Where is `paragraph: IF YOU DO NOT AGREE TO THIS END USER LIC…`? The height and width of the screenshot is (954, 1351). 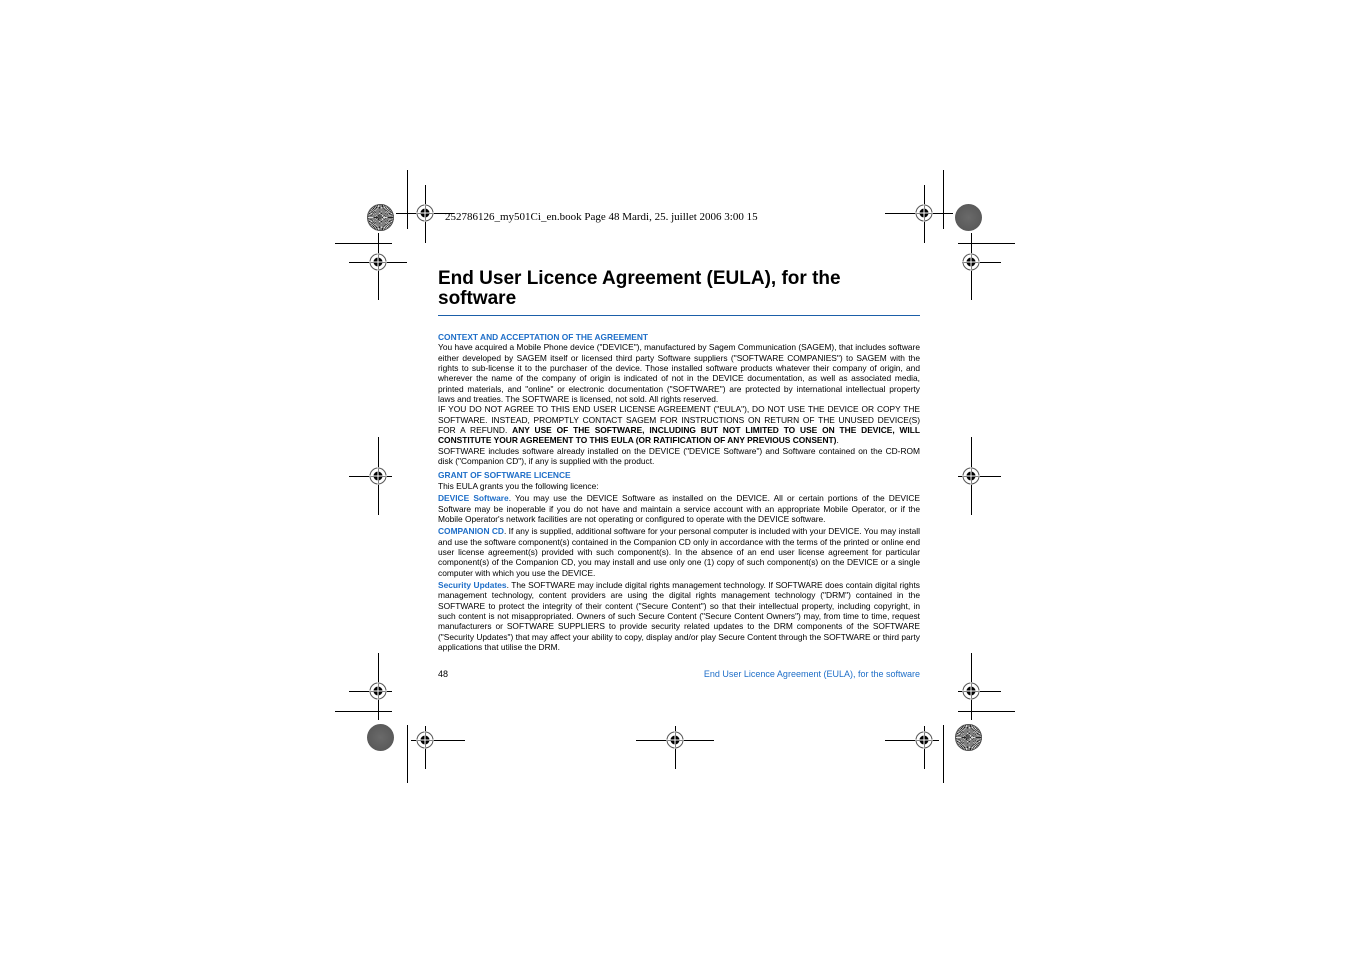
paragraph: IF YOU DO NOT AGREE TO THIS END USER LIC… is located at coordinates (679, 424).